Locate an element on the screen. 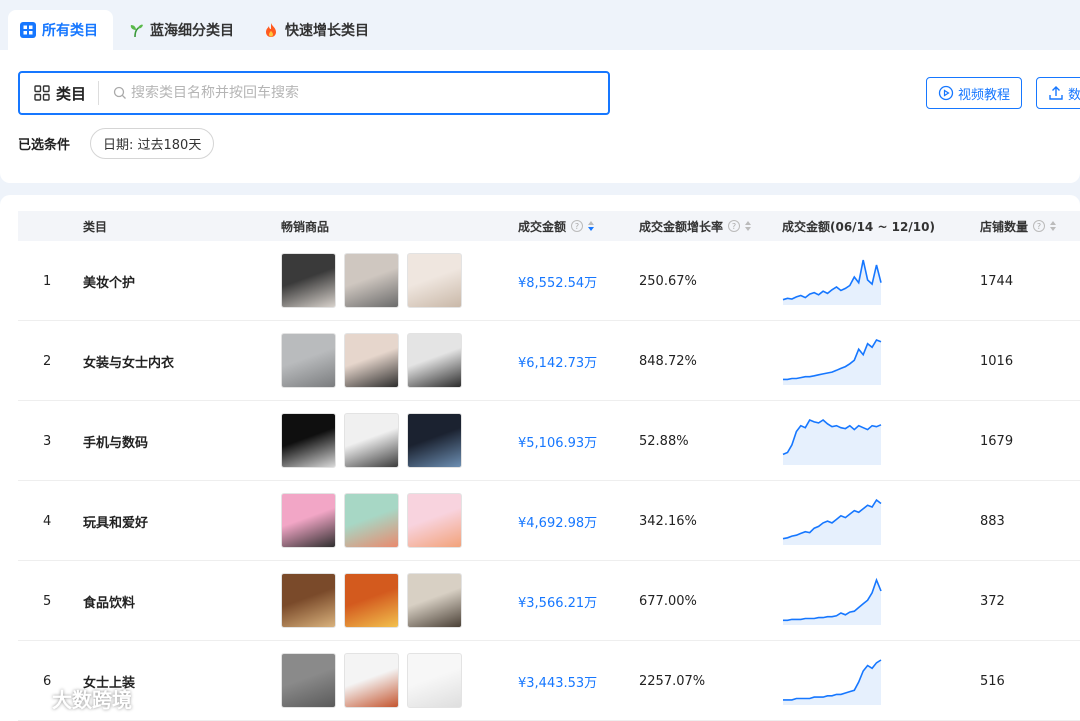  growth-cell: 342.16% is located at coordinates (668, 521).